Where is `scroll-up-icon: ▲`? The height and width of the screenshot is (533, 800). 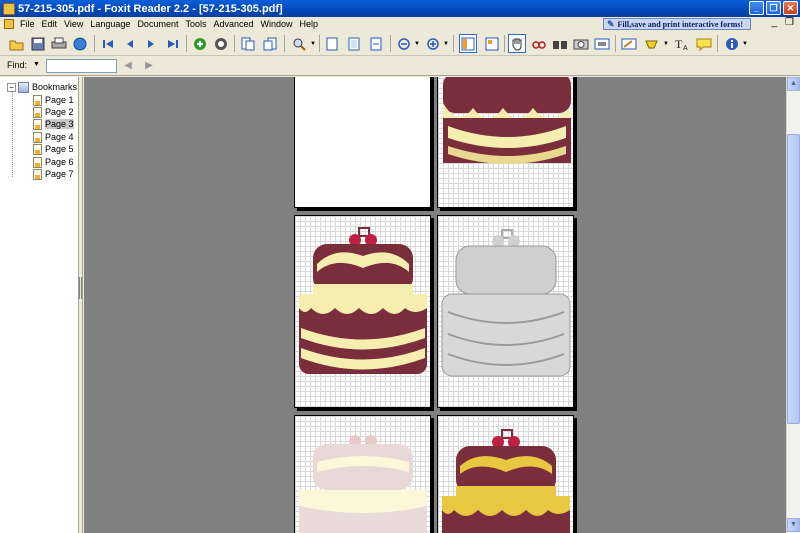
scroll-up-icon: ▲ is located at coordinates (793, 84).